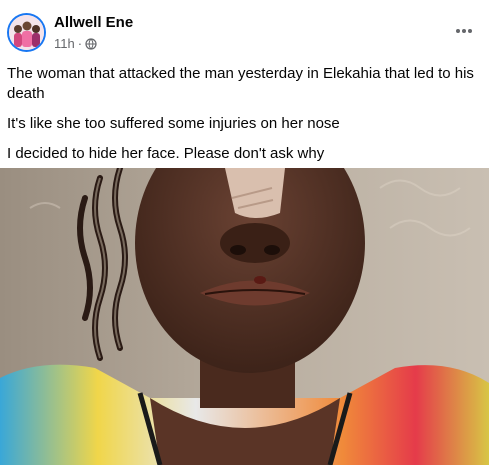 This screenshot has width=489, height=465. Describe the element at coordinates (75, 43) in the screenshot. I see `post-meta: 11h ·` at that location.